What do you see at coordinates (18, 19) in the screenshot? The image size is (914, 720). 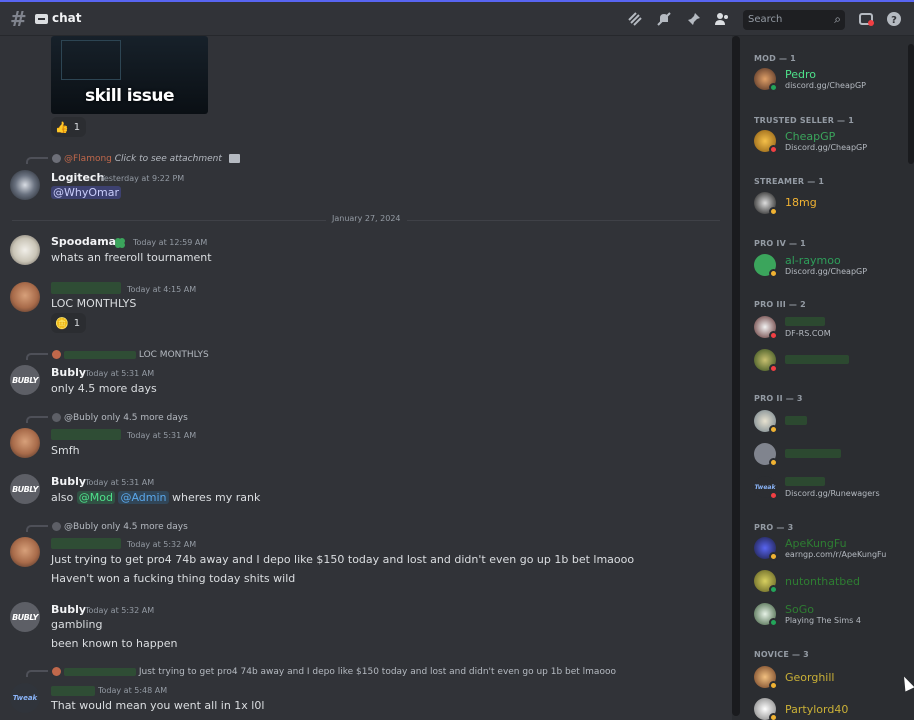 I see `threads-hash-icon: #` at bounding box center [18, 19].